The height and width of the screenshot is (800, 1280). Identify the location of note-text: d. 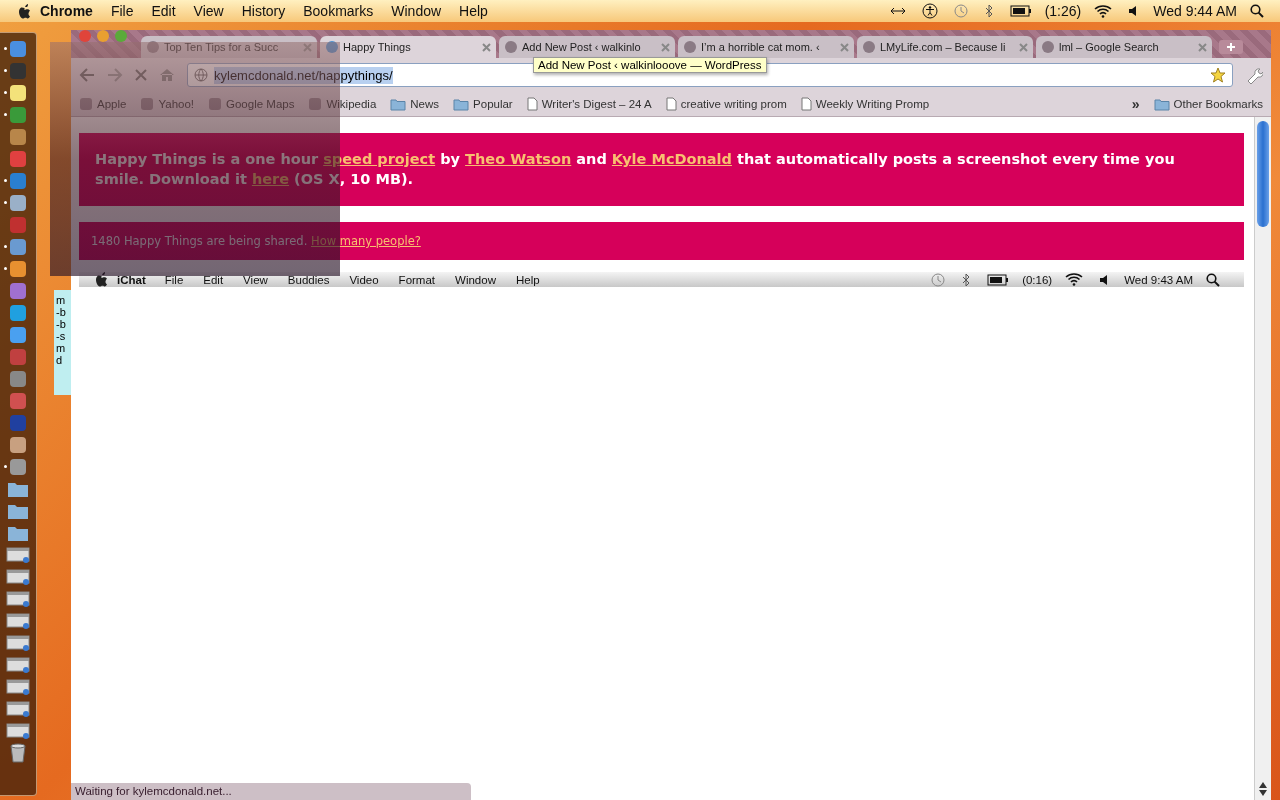
(60, 360).